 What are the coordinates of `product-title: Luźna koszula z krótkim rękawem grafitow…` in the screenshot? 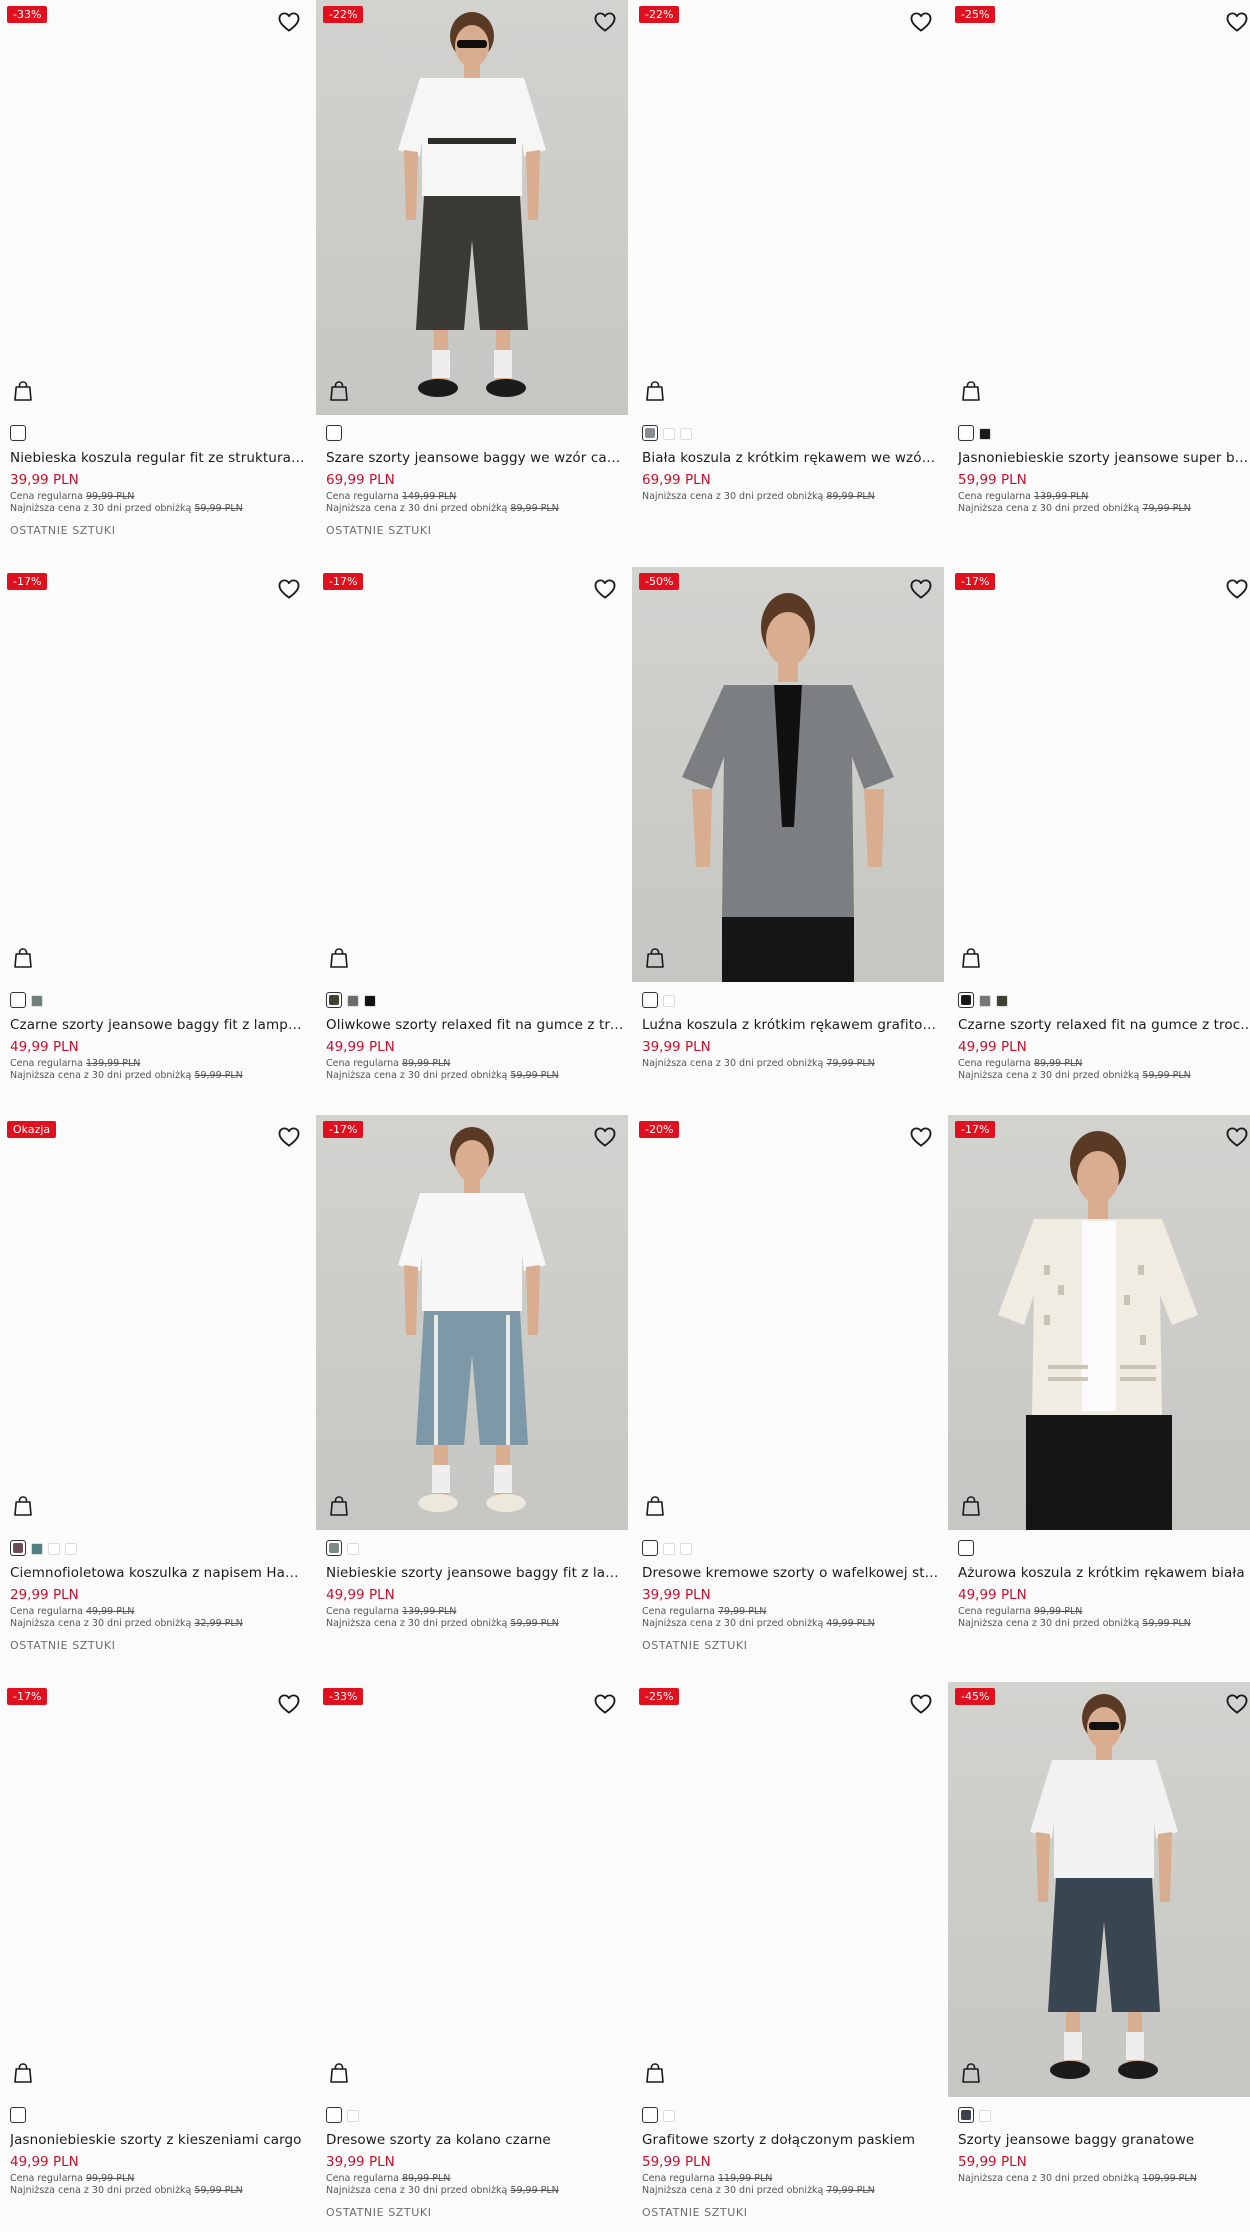 It's located at (791, 1025).